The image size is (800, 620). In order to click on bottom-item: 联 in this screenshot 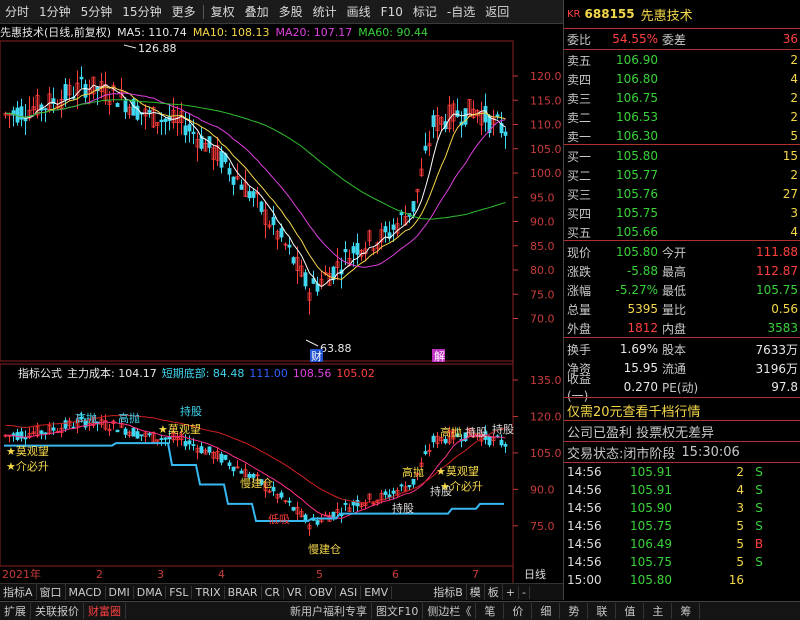, I will do `click(602, 611)`.